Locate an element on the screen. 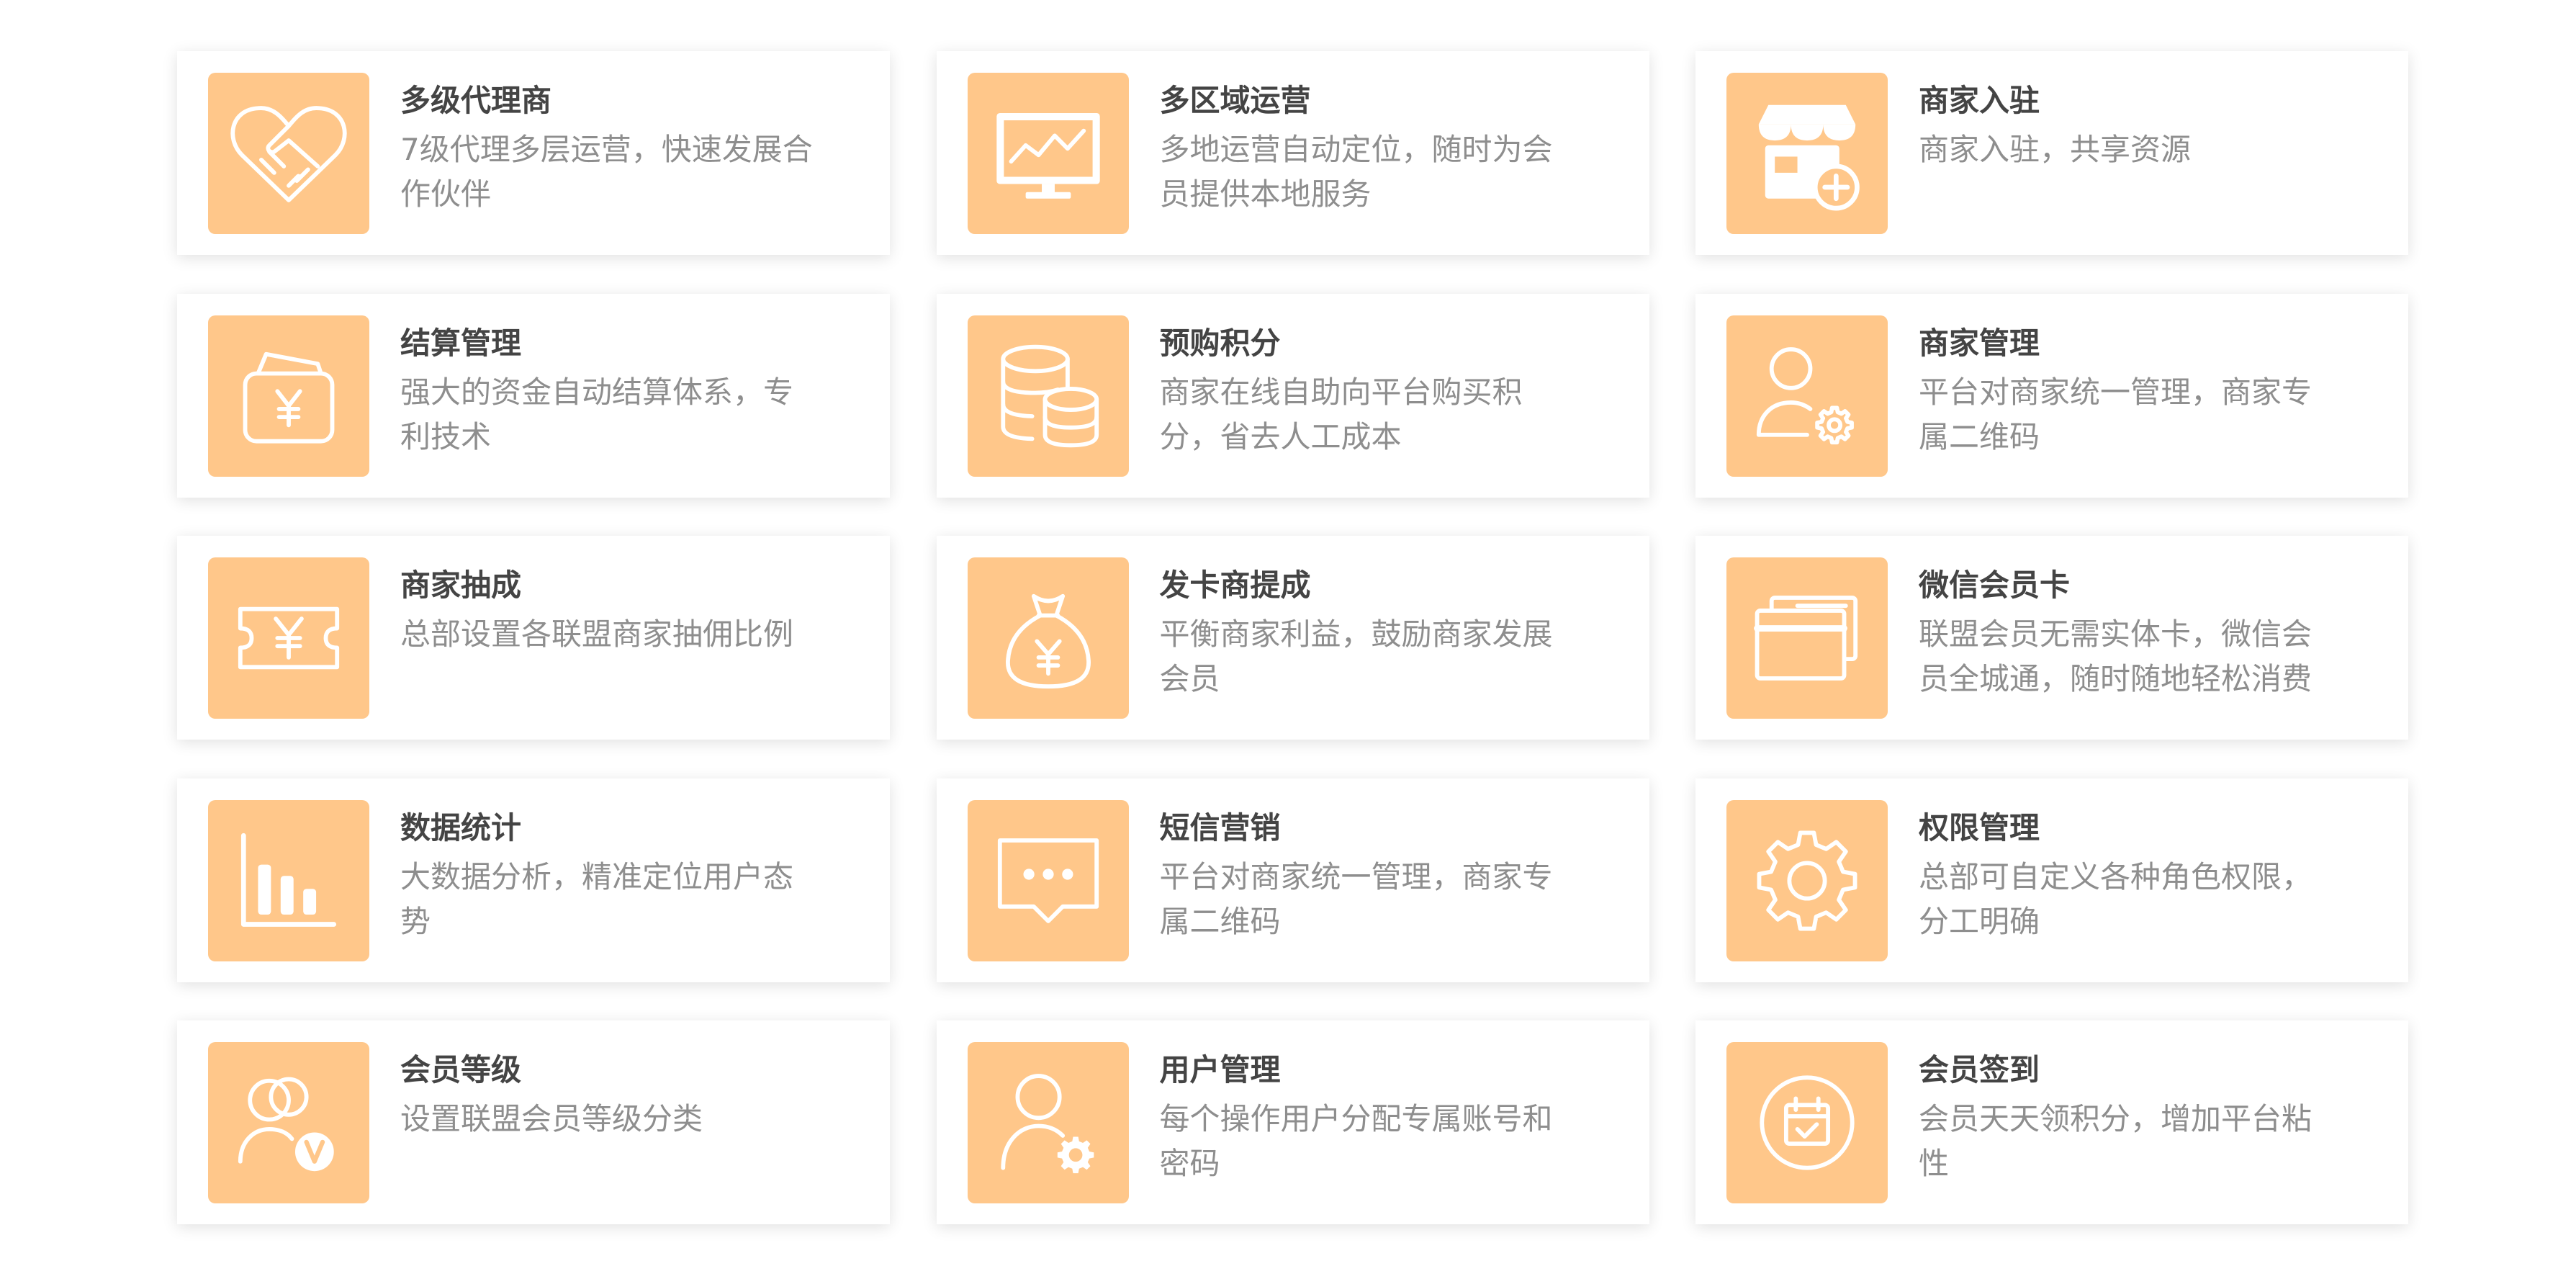 This screenshot has width=2576, height=1279. feature-title: 用户管理 is located at coordinates (1220, 1070).